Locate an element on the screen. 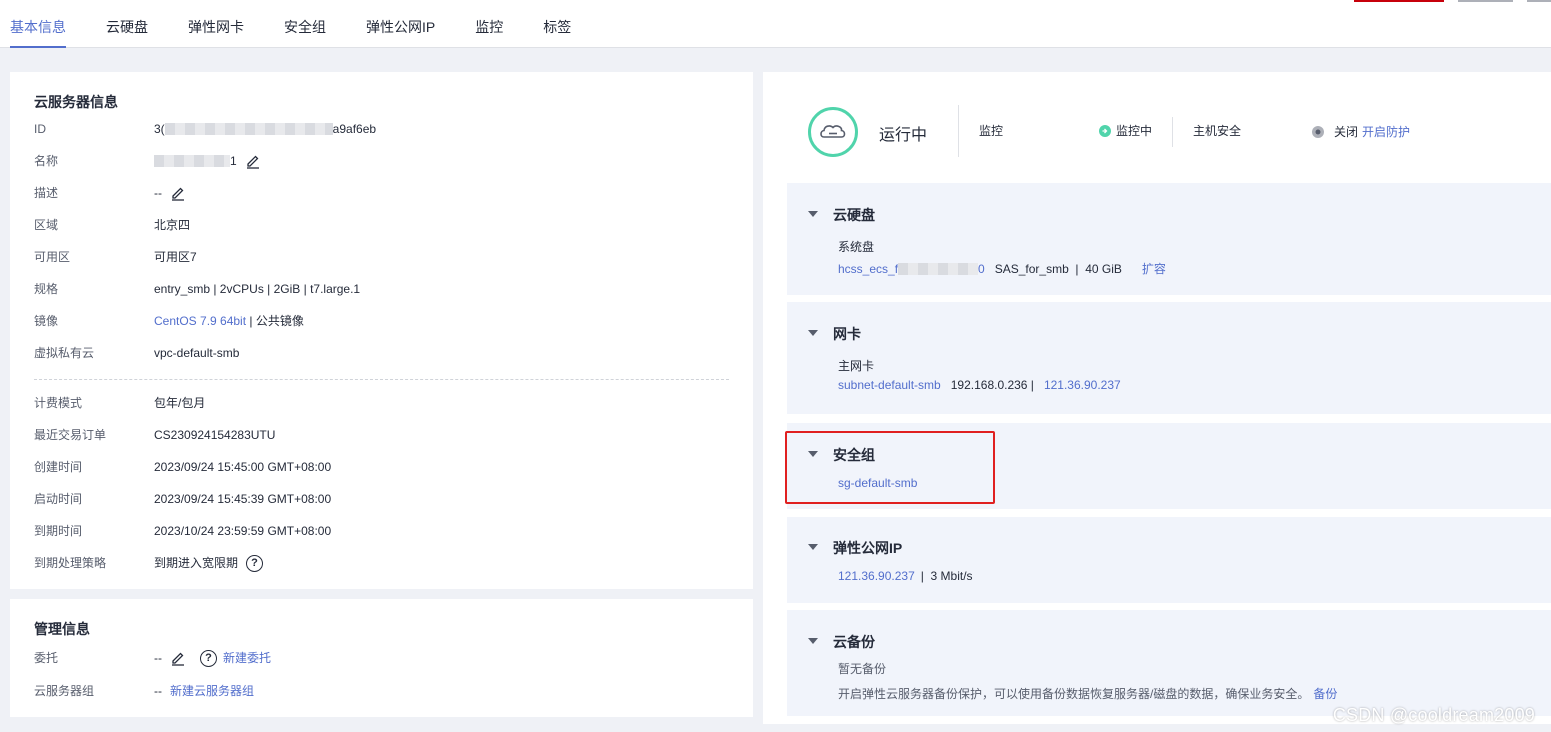 Image resolution: width=1551 pixels, height=732 pixels. new-agency-link: 新建委托 is located at coordinates (247, 658).